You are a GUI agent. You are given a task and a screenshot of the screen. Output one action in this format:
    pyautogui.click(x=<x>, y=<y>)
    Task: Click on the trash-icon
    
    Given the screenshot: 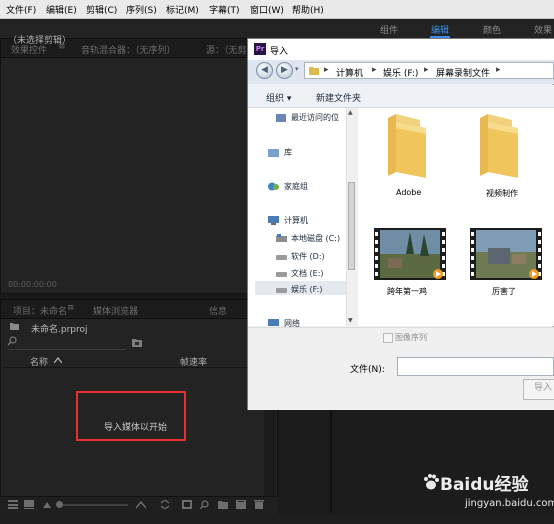 What is the action you would take?
    pyautogui.click(x=259, y=504)
    